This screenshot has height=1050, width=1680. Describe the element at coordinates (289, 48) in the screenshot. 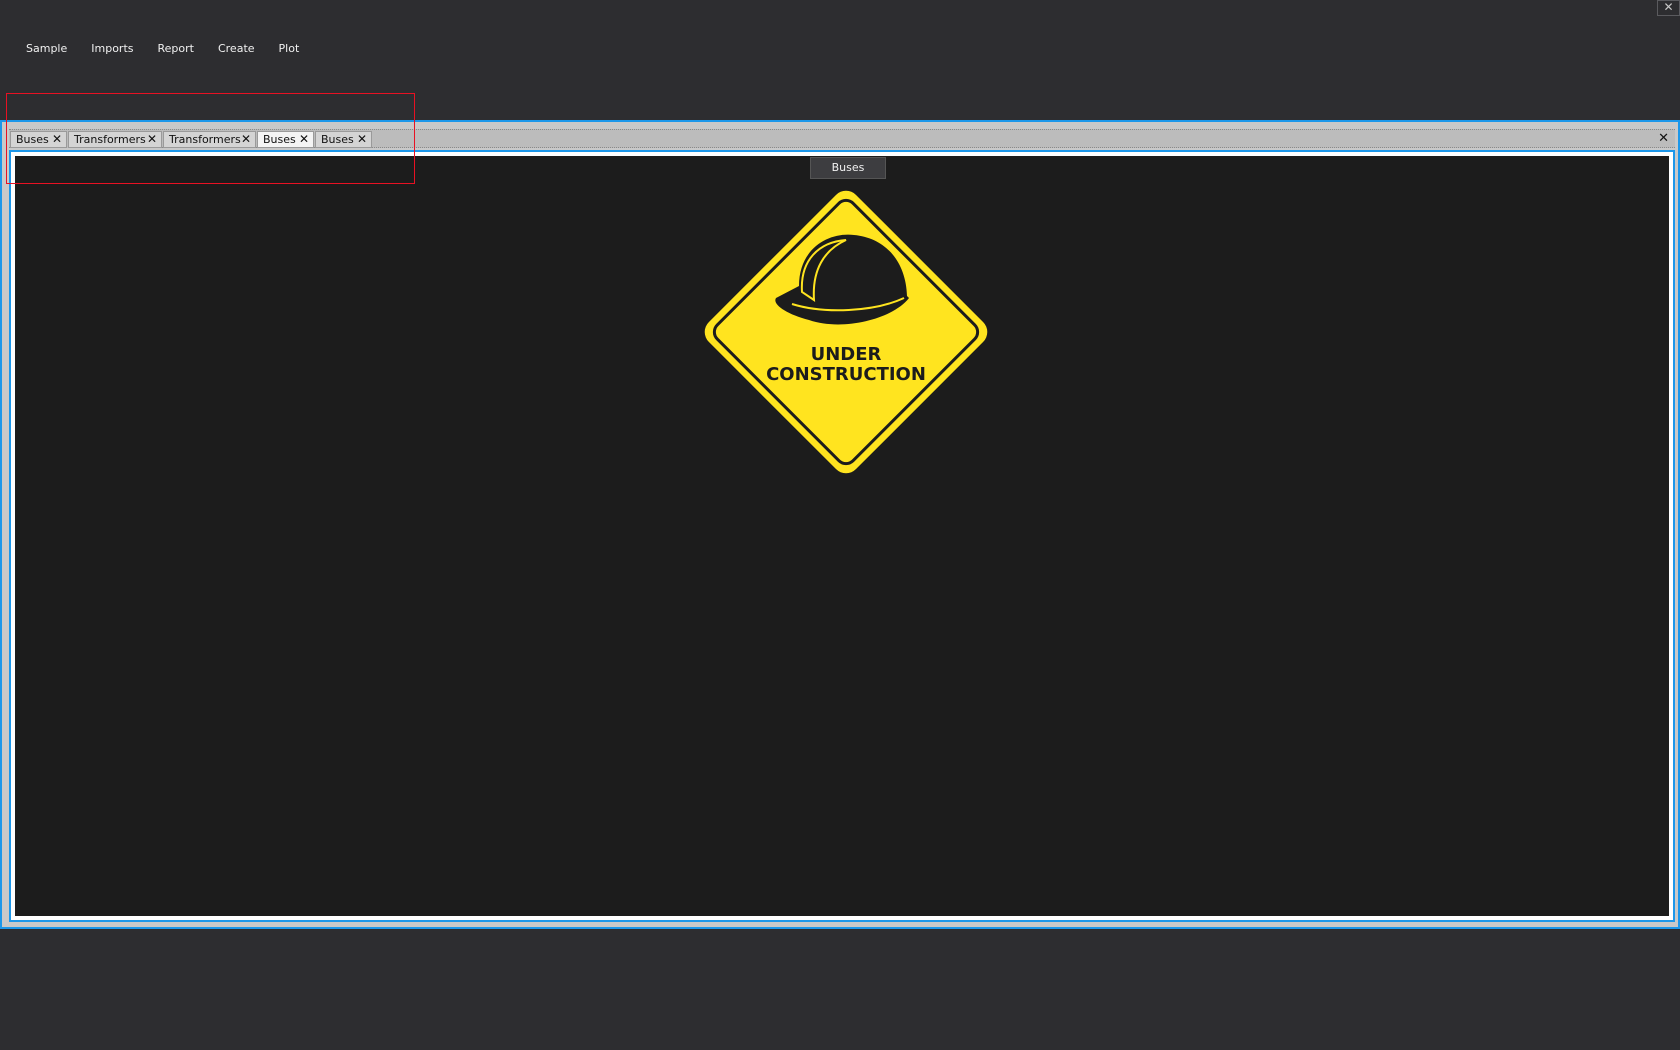

I see `menu-plot: Plot` at that location.